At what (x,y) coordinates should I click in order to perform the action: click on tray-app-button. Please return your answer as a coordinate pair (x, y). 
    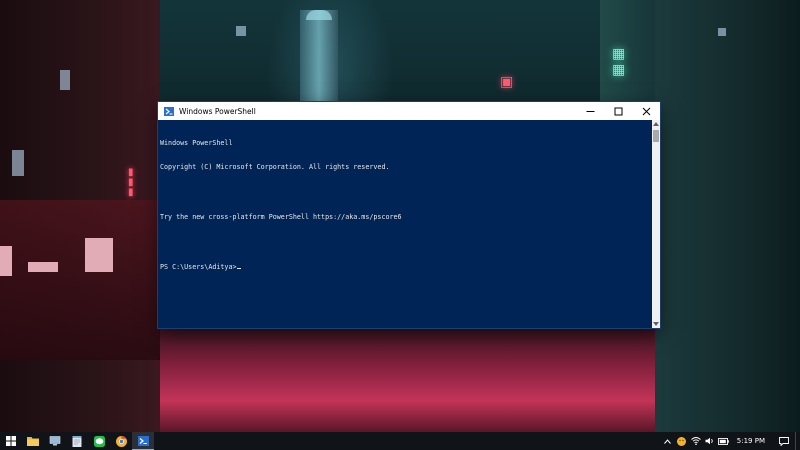
    Looking at the image, I should click on (682, 441).